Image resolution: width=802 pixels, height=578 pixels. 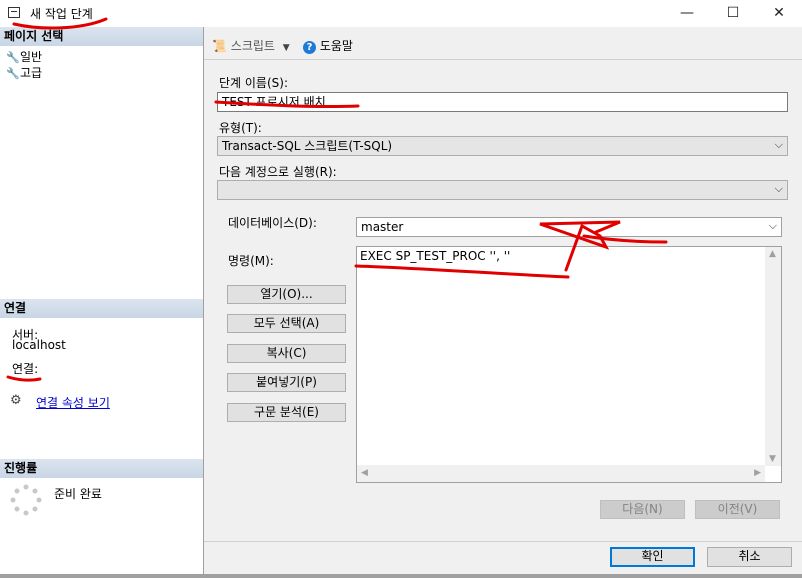 What do you see at coordinates (502, 146) in the screenshot?
I see `type-select: Transact-SQL 스크립트(T-SQL) ⌵` at bounding box center [502, 146].